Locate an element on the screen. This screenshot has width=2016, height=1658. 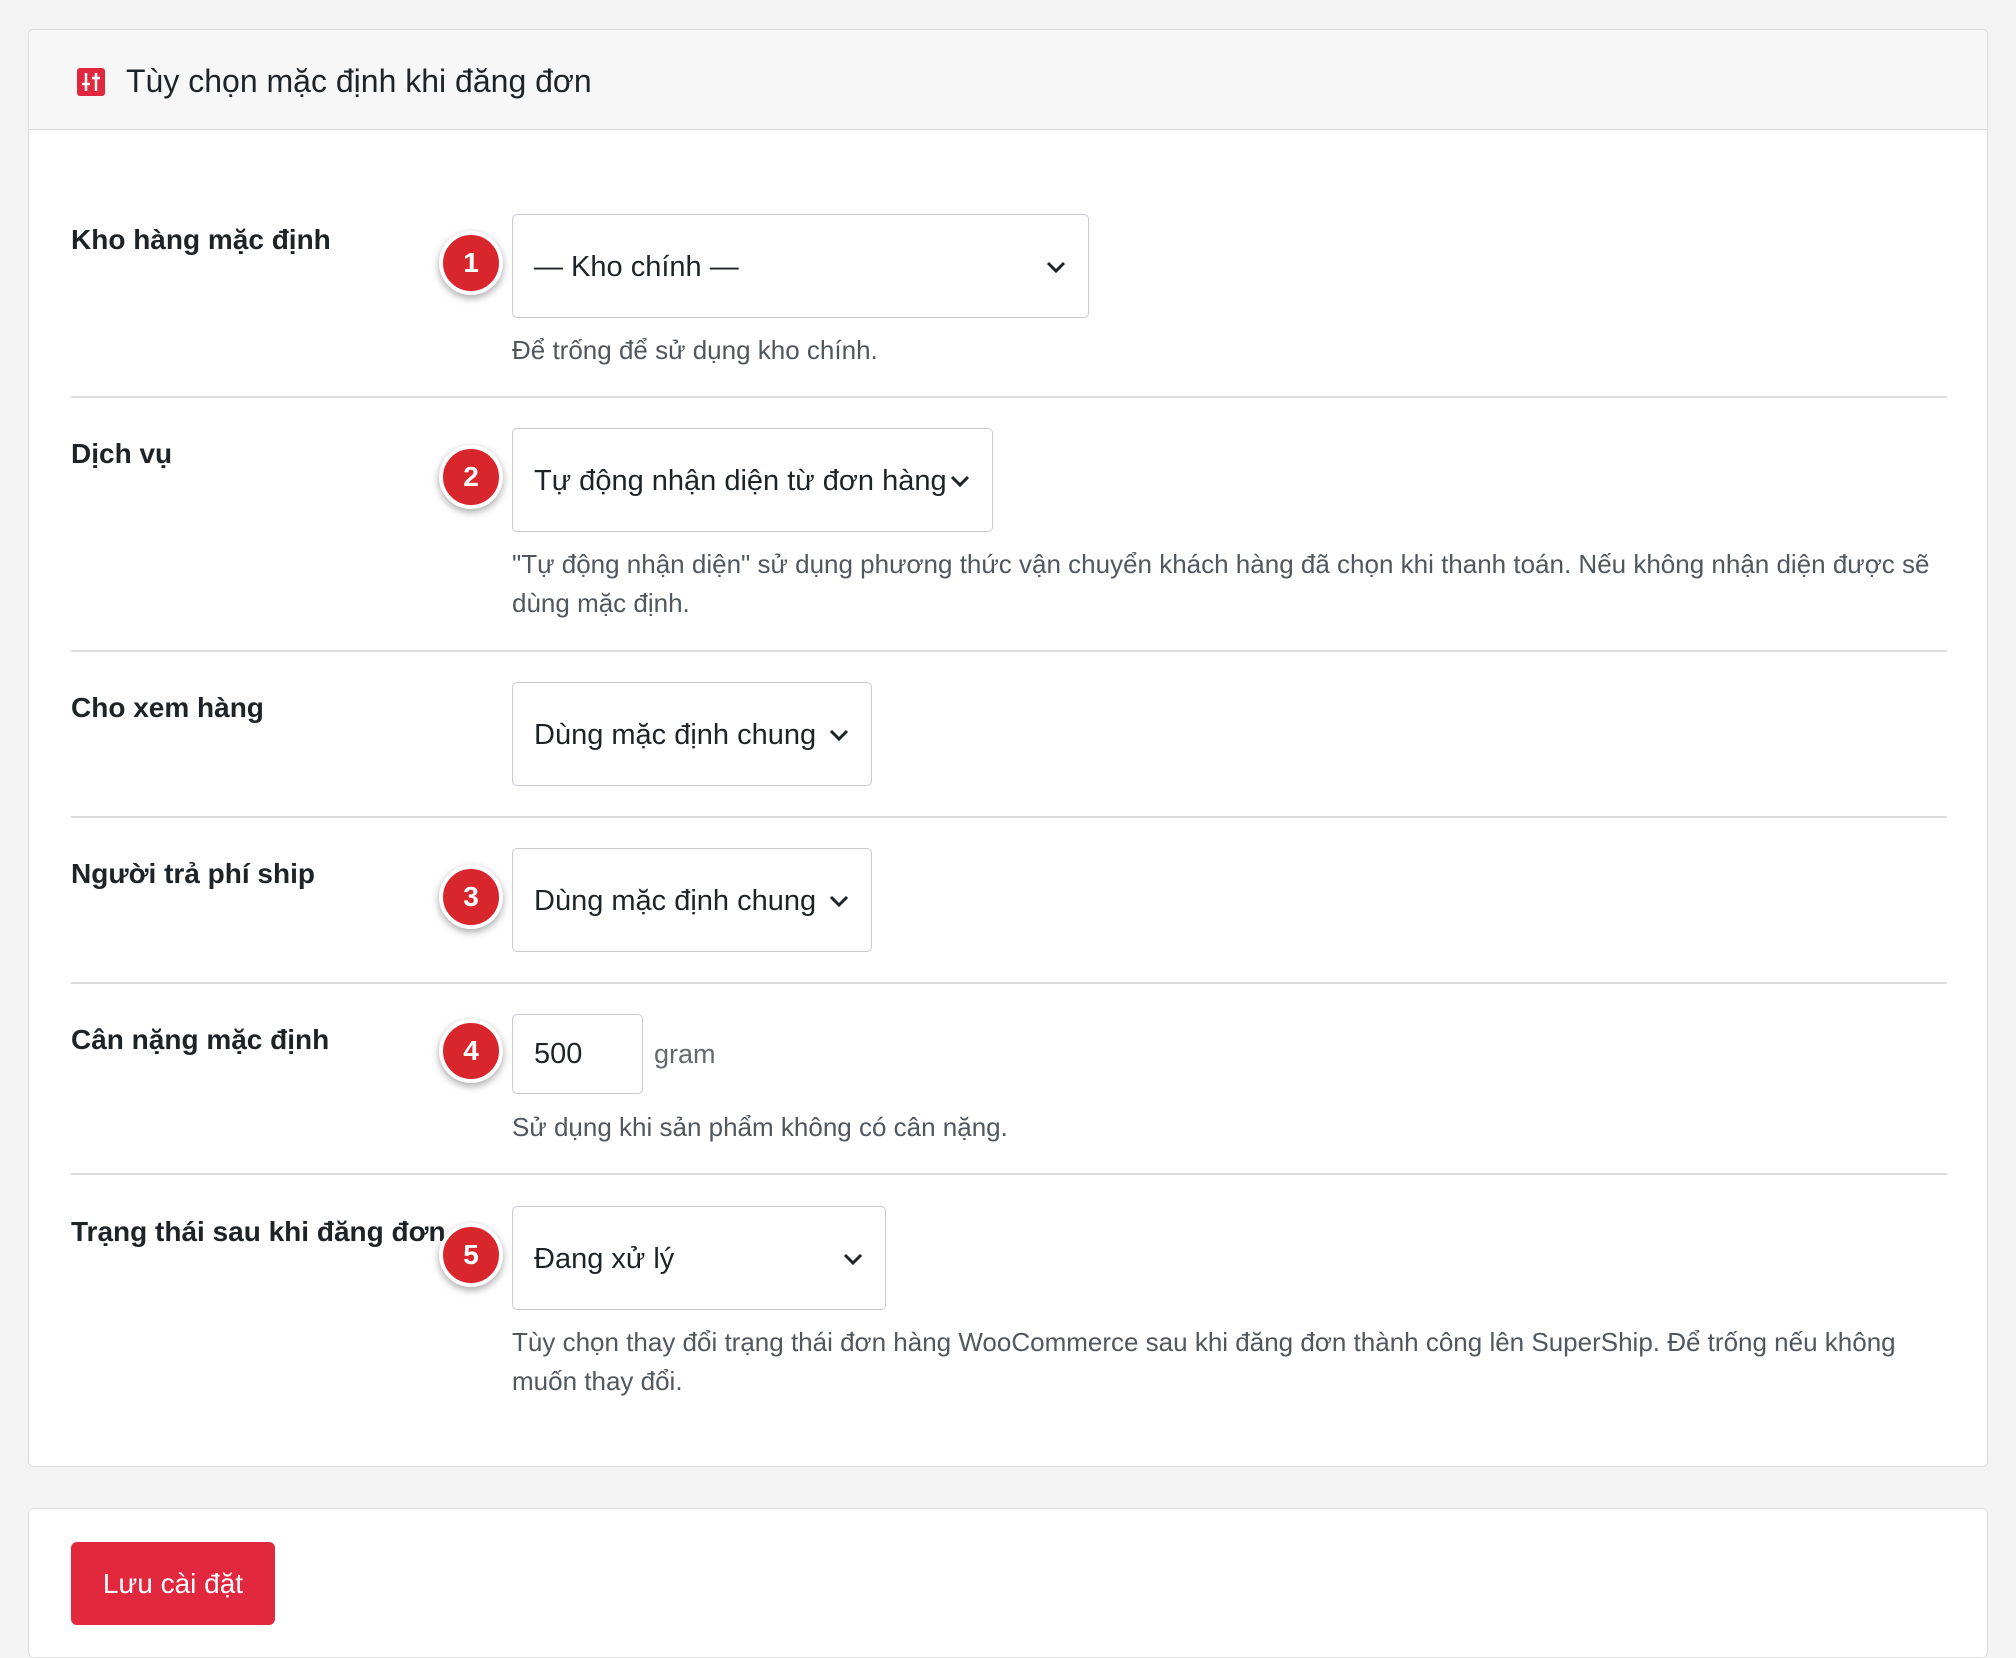
step-badge-5: 5 is located at coordinates (471, 1255).